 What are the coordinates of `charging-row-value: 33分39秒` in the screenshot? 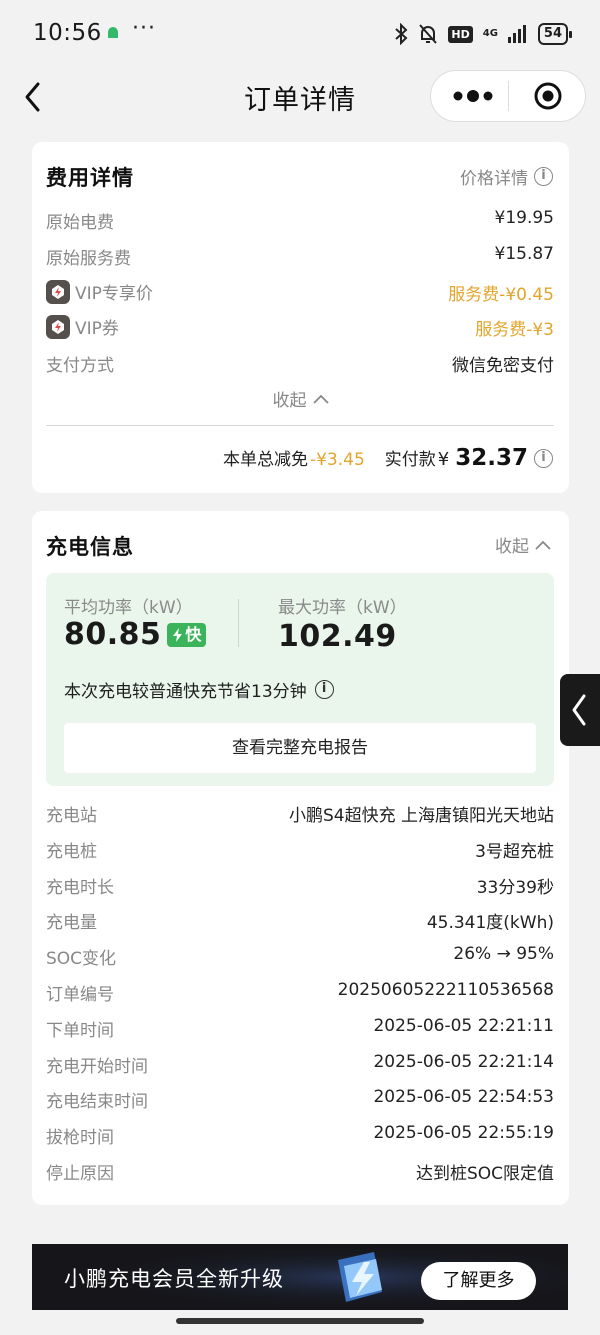 It's located at (515, 887).